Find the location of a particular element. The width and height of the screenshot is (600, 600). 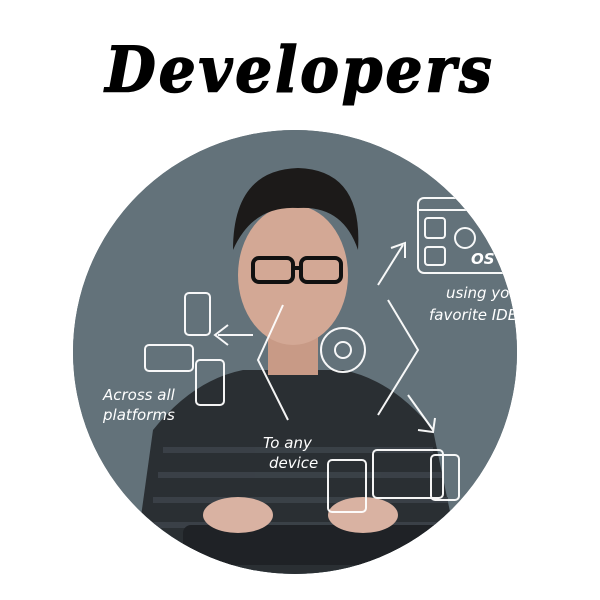

os-badge-label: OS is located at coordinates (483, 259).